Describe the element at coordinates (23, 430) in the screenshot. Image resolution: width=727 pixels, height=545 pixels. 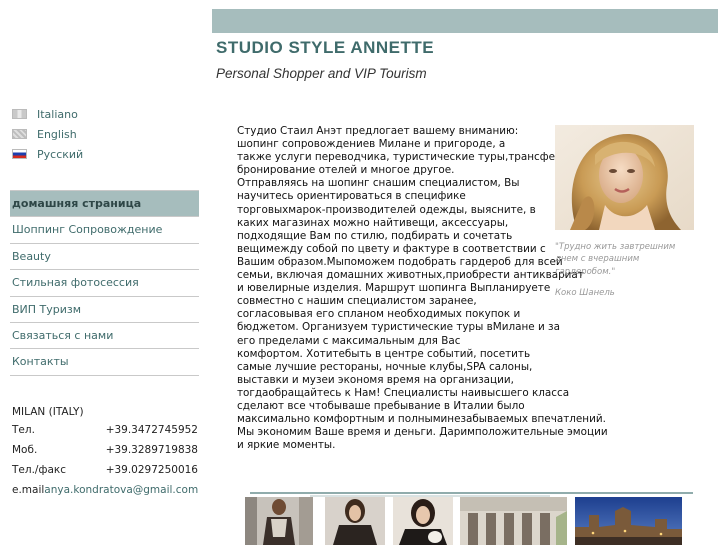
I see `phone-label: Тел.` at that location.